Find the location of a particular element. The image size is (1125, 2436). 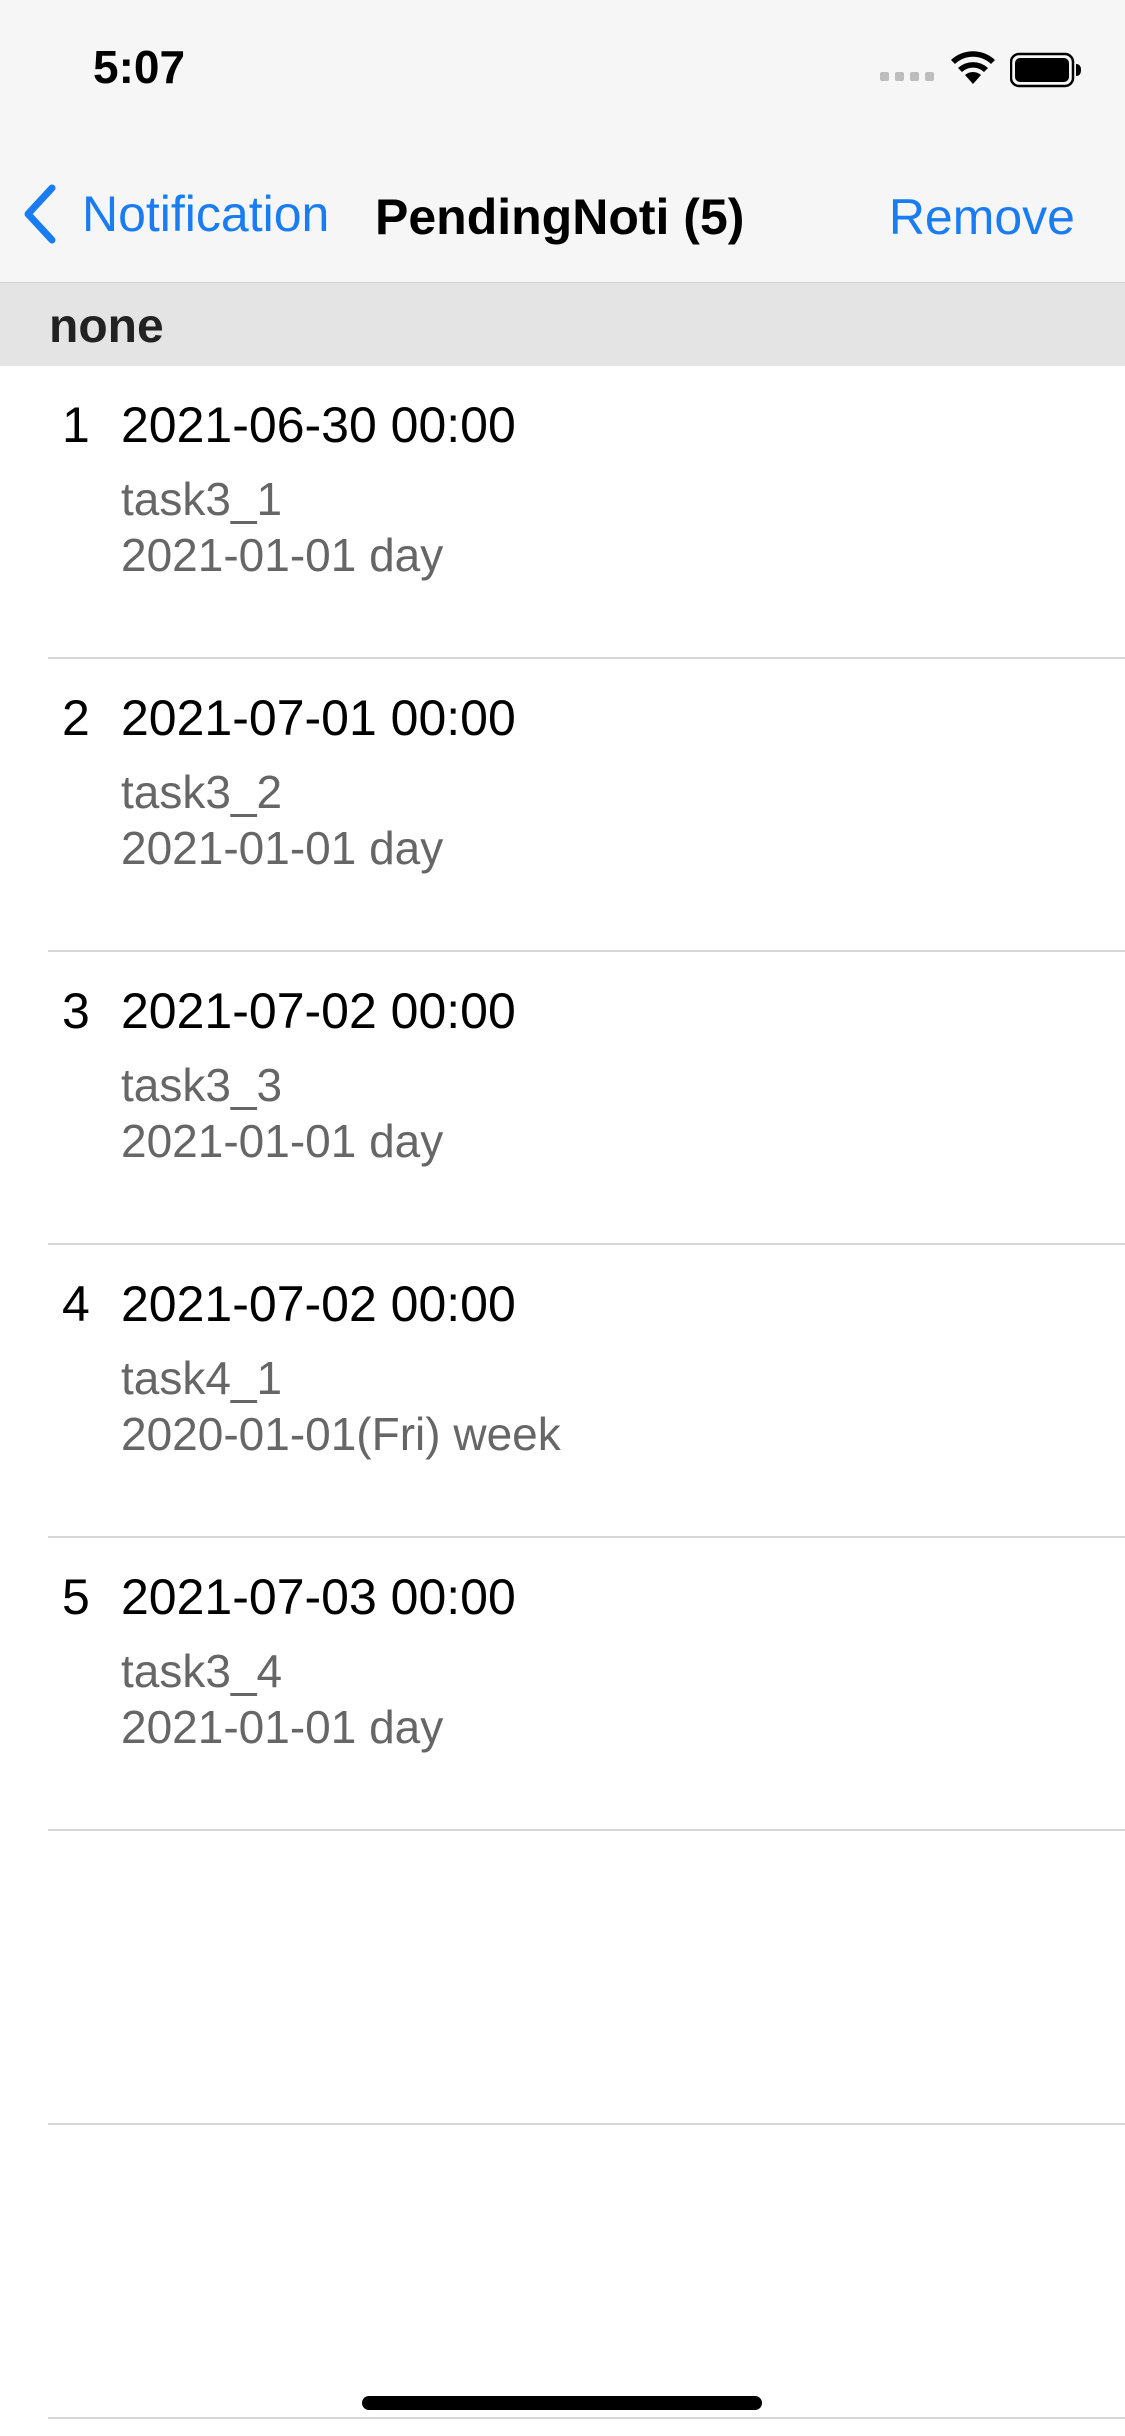

list-item-subtitle: task3_3 is located at coordinates (202, 1085).